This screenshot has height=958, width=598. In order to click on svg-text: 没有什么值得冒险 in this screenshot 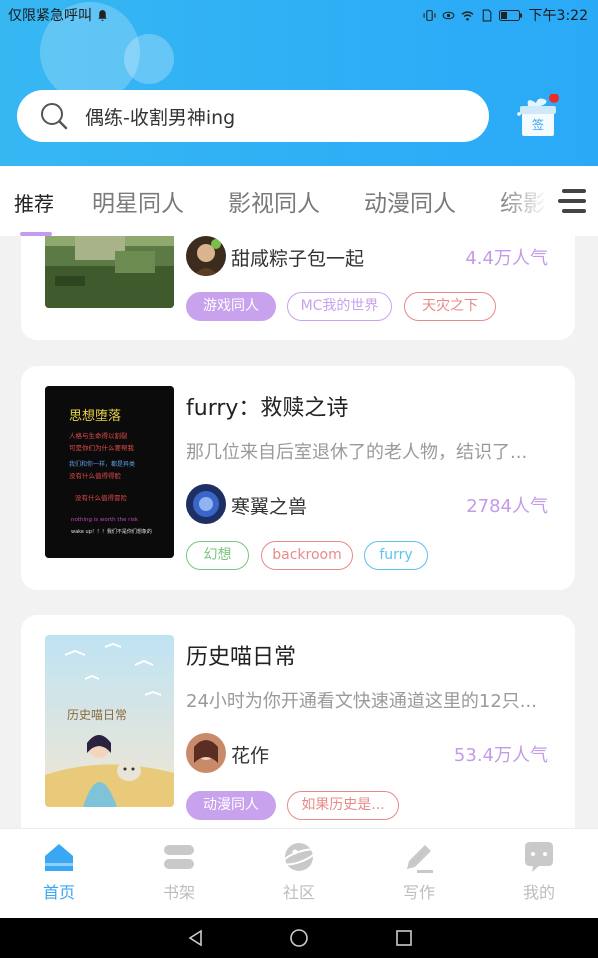, I will do `click(101, 497)`.